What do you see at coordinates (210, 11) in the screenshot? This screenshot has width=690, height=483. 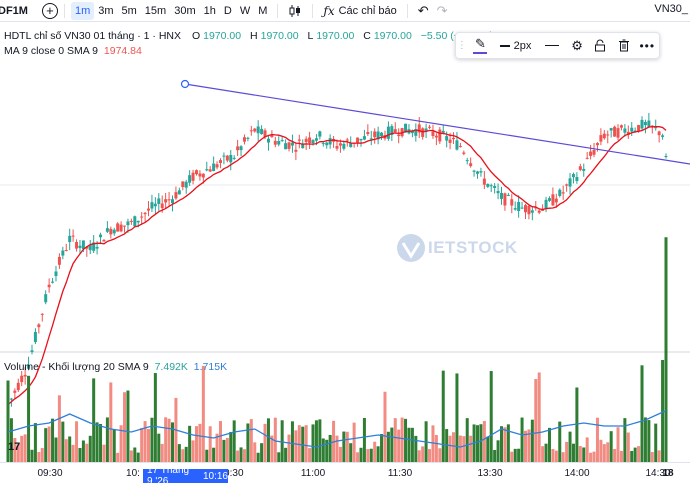 I see `timeframe-1h: 1h` at bounding box center [210, 11].